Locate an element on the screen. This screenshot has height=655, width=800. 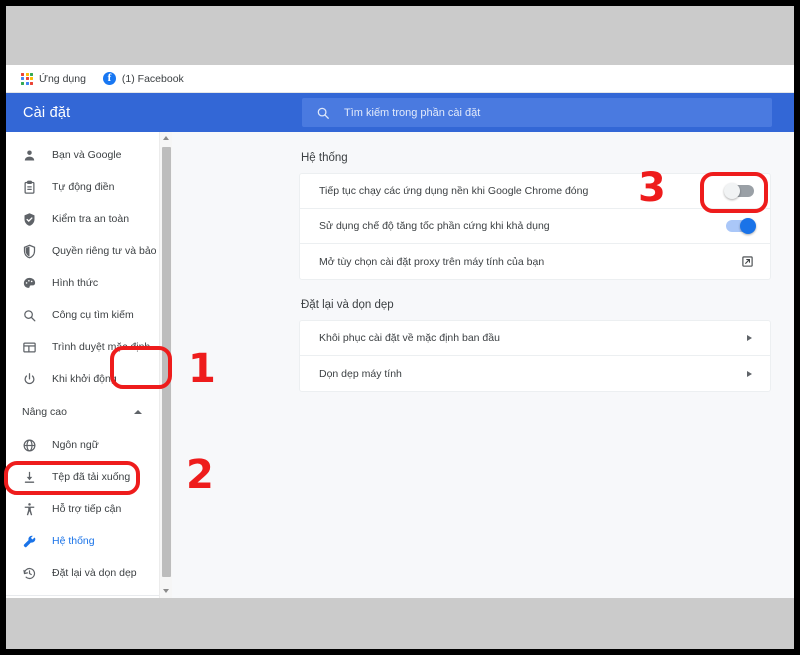
sidebar-item-dat-lai-va-don-dep: Đặt lại và dọn dẹp is located at coordinates (89, 573).